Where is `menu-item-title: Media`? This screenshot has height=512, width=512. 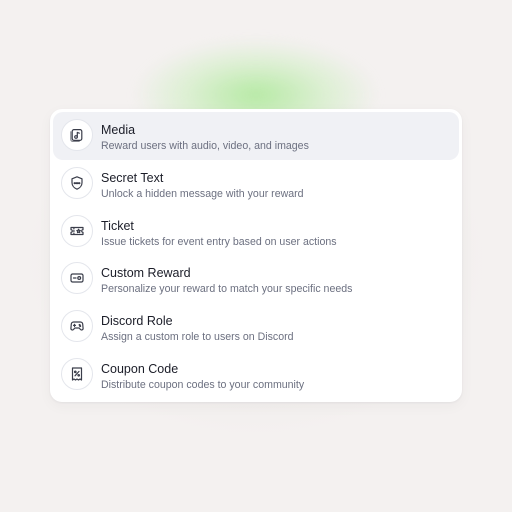 menu-item-title: Media is located at coordinates (118, 130).